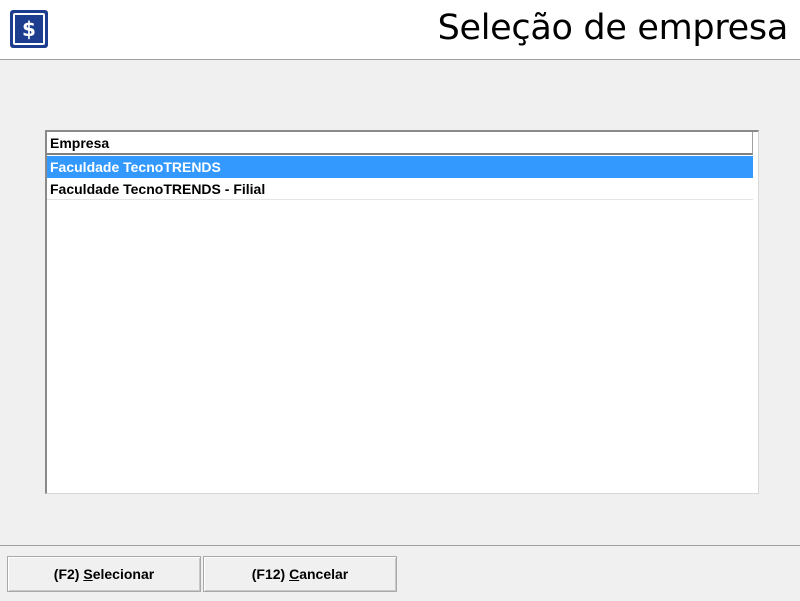 The height and width of the screenshot is (601, 800). Describe the element at coordinates (400, 167) in the screenshot. I see `list-item: Faculdade TecnoTRENDS` at that location.